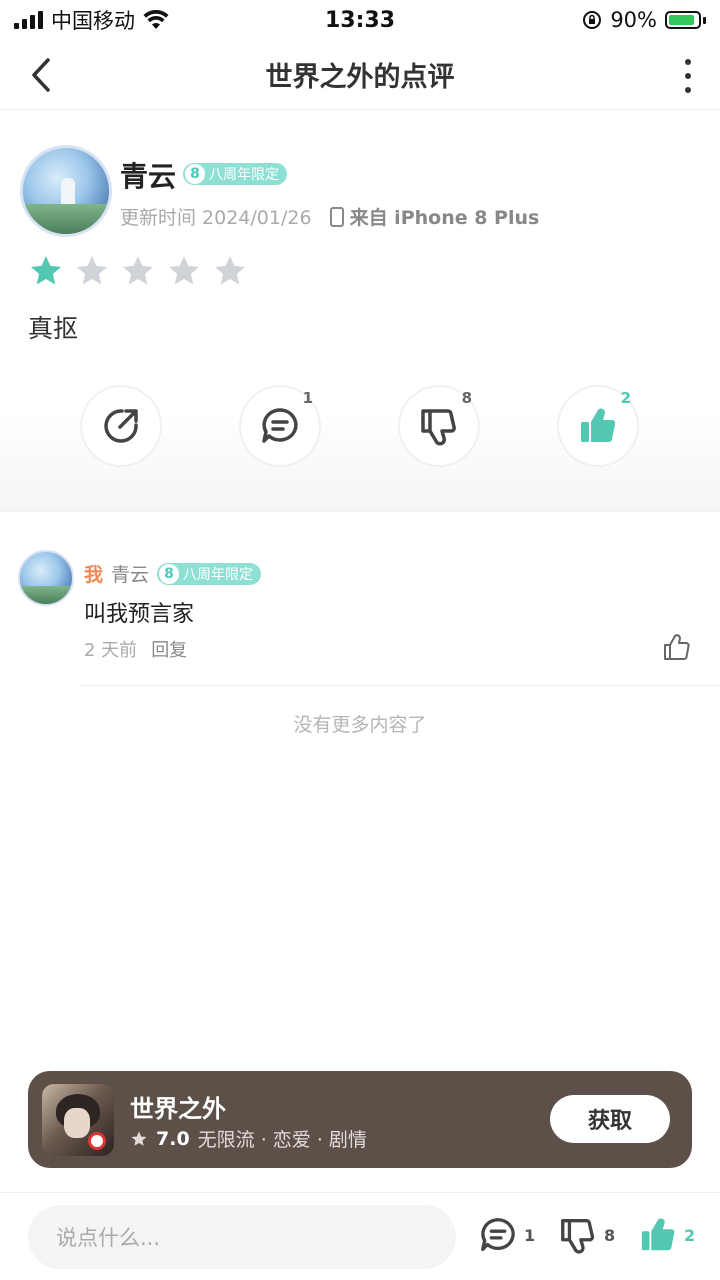 Image resolution: width=720 pixels, height=1280 pixels. Describe the element at coordinates (169, 573) in the screenshot. I see `comment-badge-number: 8` at that location.